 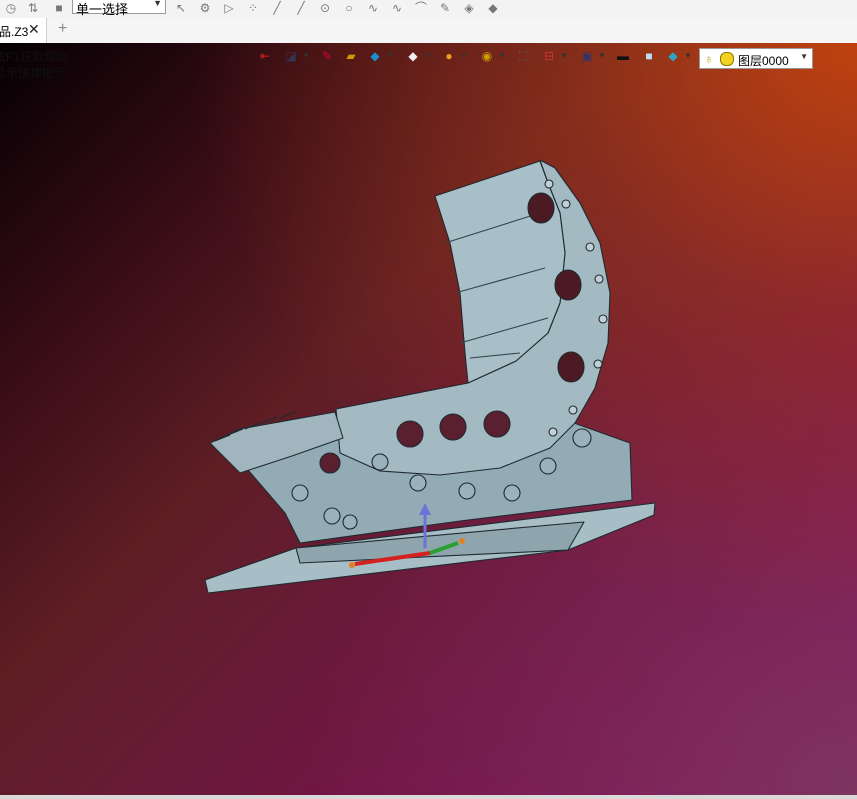 What do you see at coordinates (102, 9) in the screenshot?
I see `selection-mode-value: 单一选择` at bounding box center [102, 9].